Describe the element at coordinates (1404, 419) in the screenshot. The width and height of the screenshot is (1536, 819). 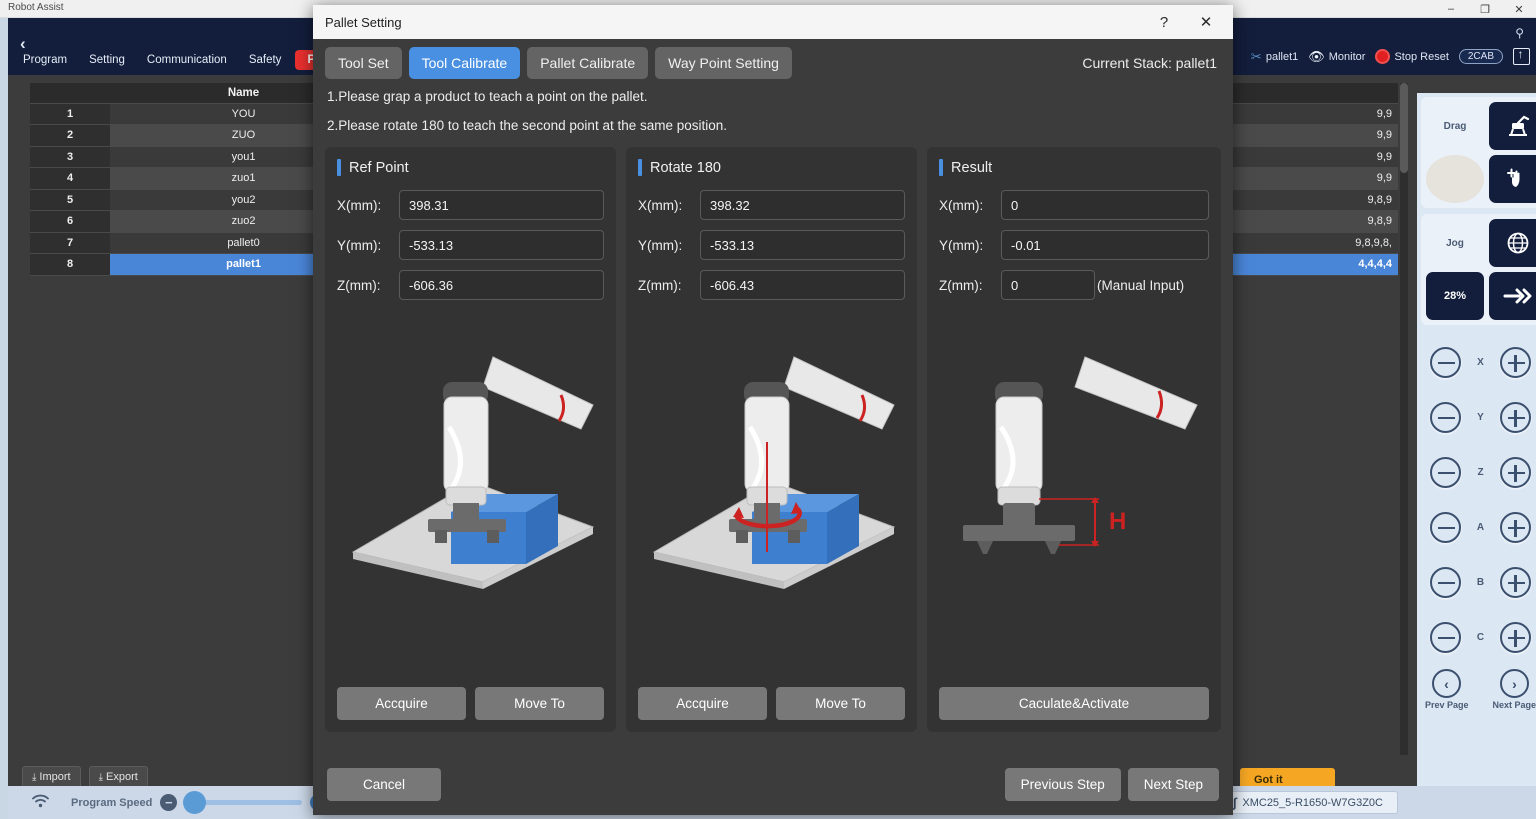
I see `table-scrollbar` at that location.